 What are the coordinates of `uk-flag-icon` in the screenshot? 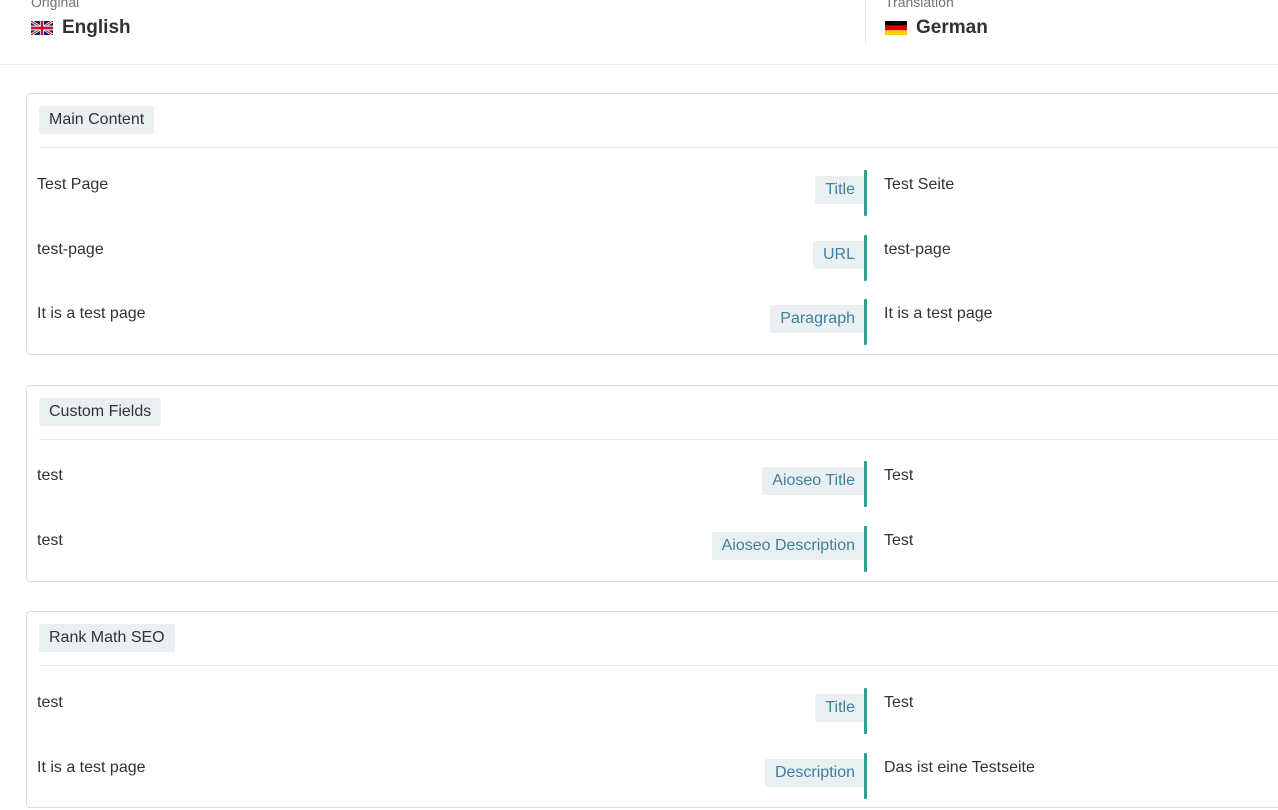 It's located at (42, 28).